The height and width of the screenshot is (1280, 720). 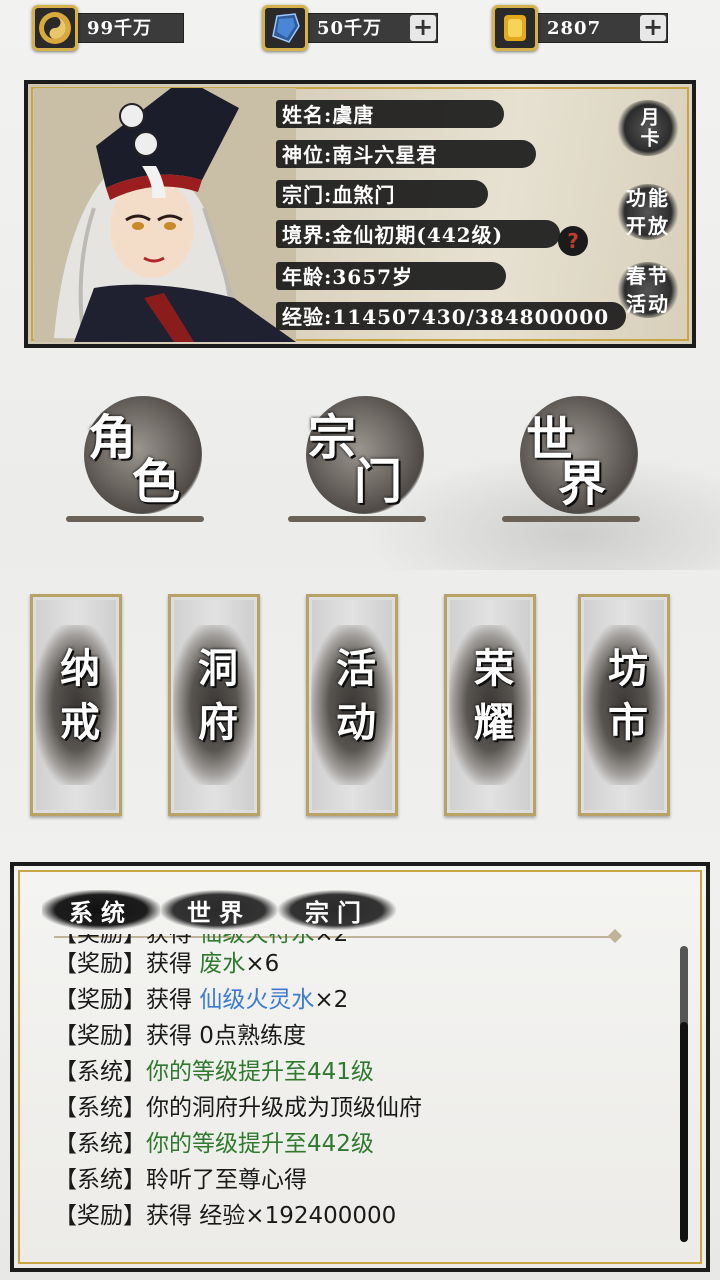 I want to click on character-name: 姓名:虞唐, so click(x=328, y=114).